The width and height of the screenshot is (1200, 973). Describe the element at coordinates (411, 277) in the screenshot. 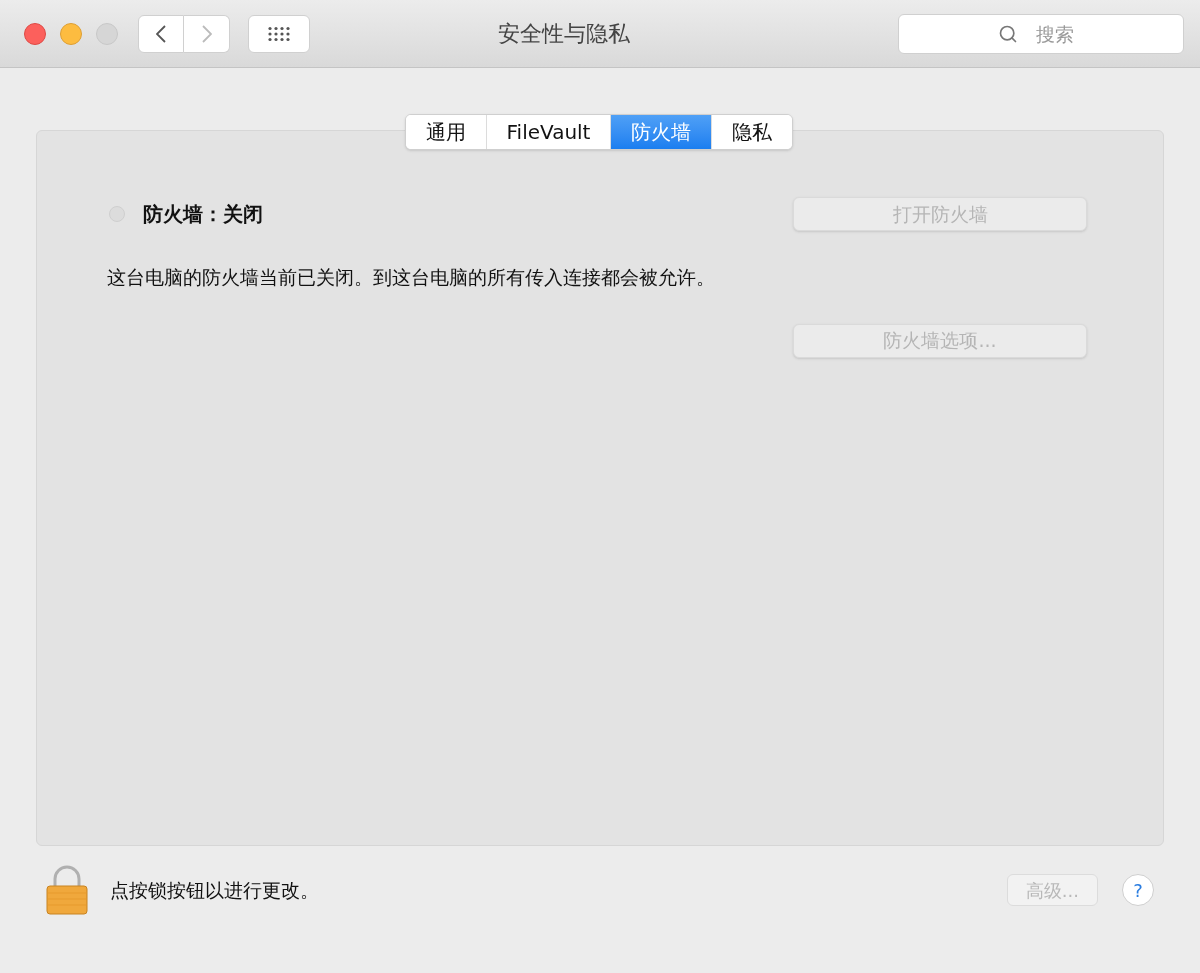

I see `firewall-description: 这台电脑的防火墙当前已关闭。到这台电脑的所有传入连接都会被允许。` at that location.